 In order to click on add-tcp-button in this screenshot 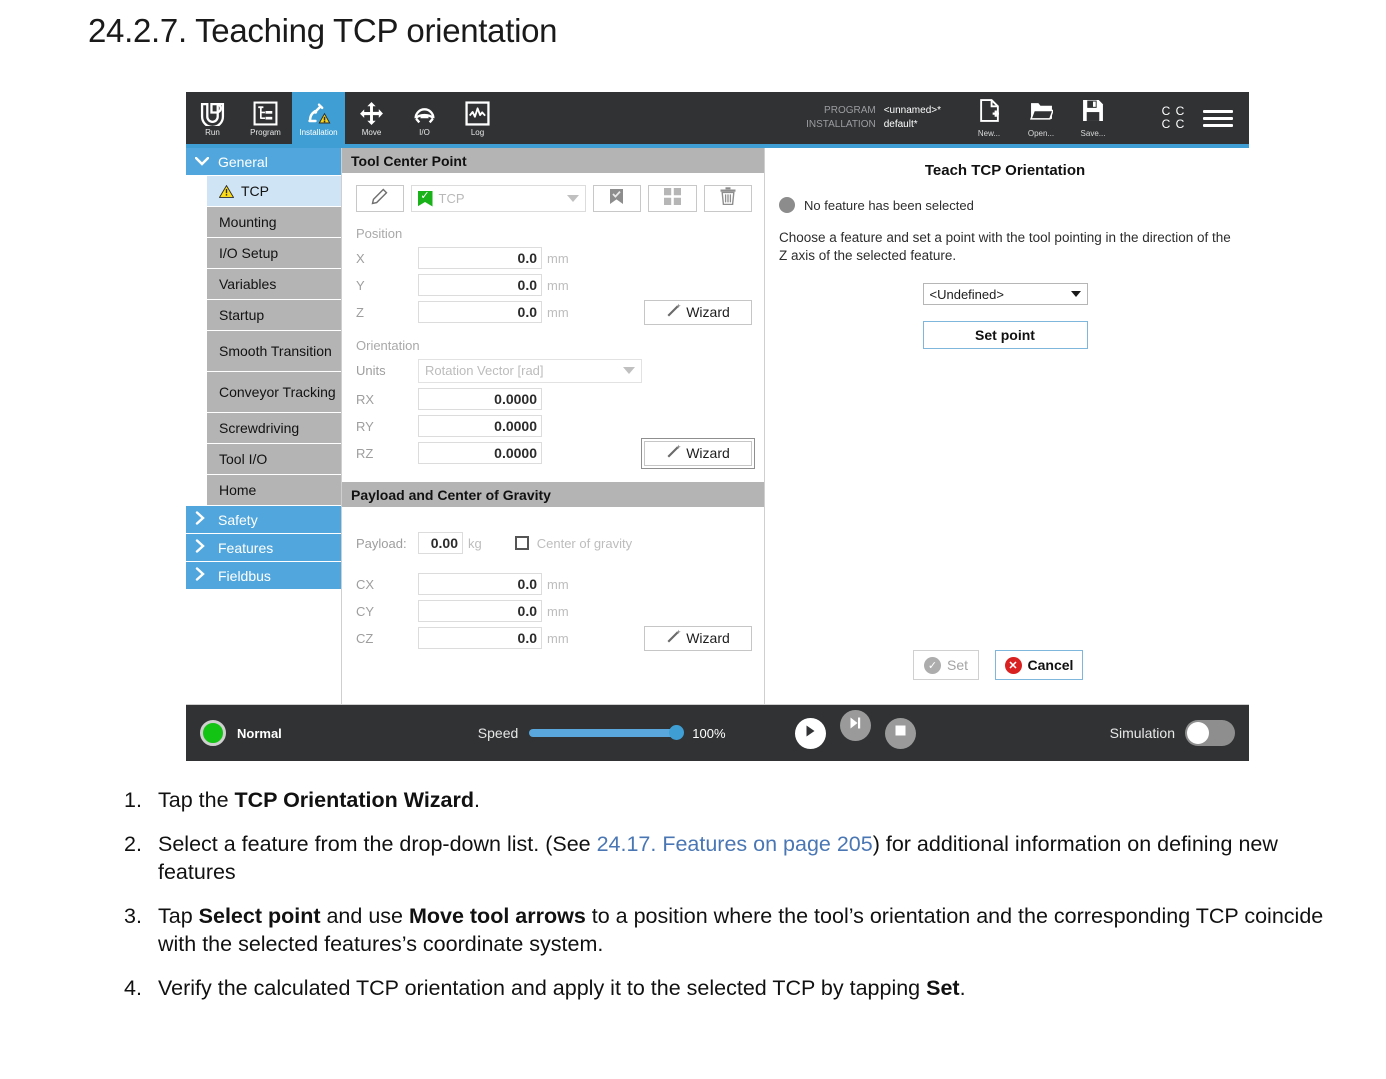, I will do `click(672, 198)`.